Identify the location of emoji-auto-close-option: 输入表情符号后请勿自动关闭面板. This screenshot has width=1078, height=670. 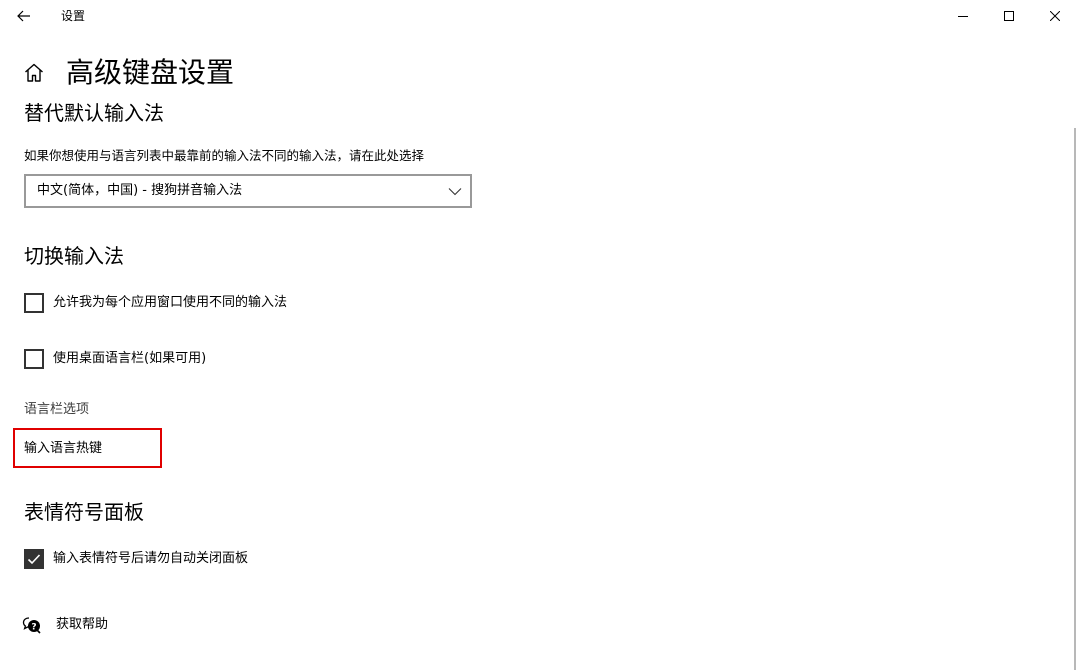
(136, 559).